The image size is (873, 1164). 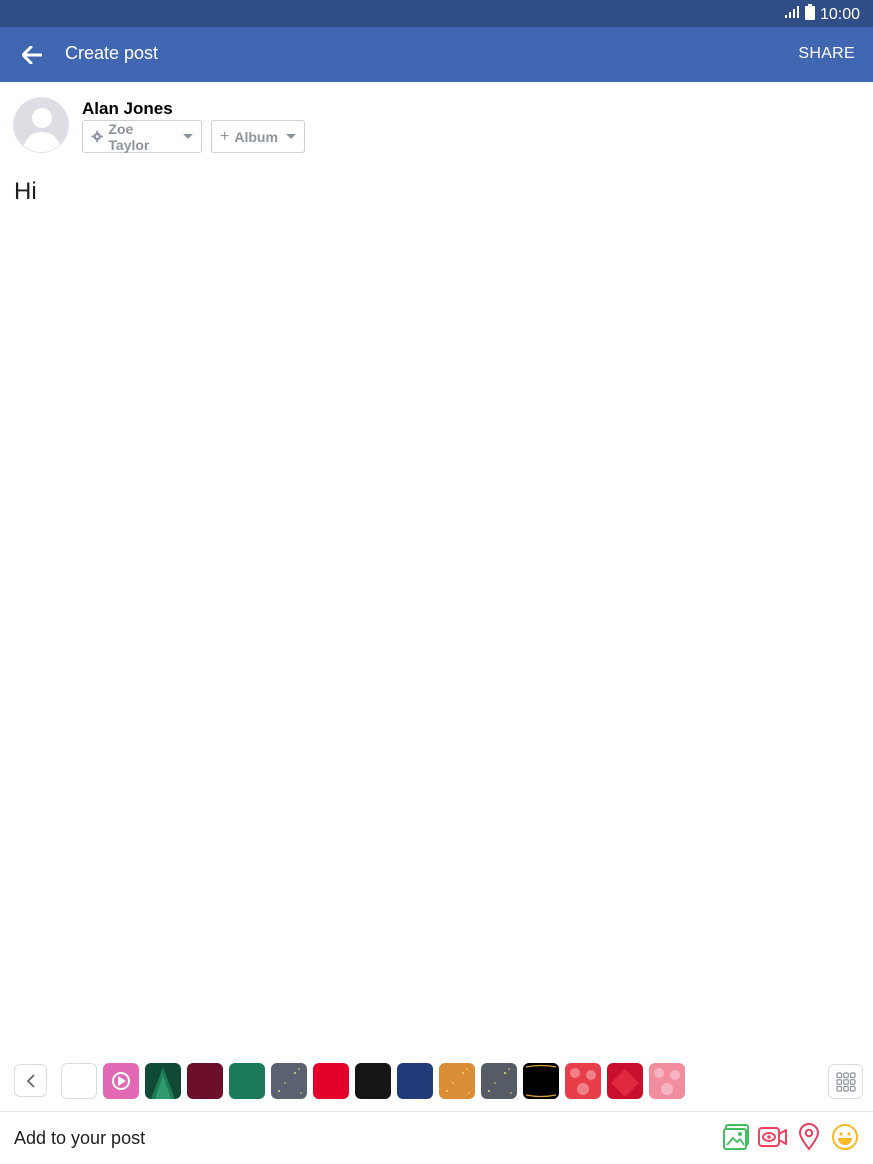 I want to click on background-swatch-pink-hearts-animated, so click(x=121, y=1081).